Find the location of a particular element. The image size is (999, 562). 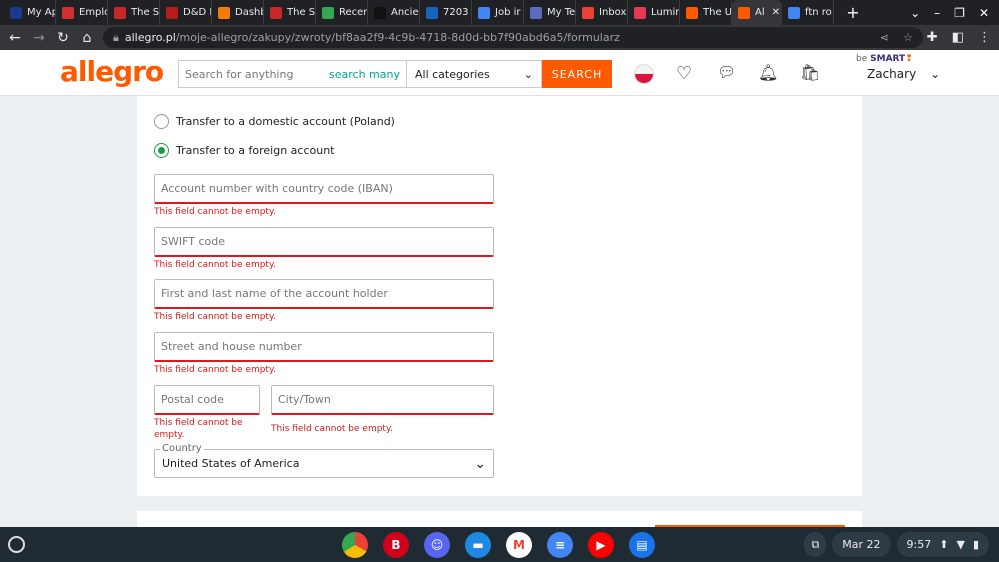

gmail-icon: M is located at coordinates (519, 545).